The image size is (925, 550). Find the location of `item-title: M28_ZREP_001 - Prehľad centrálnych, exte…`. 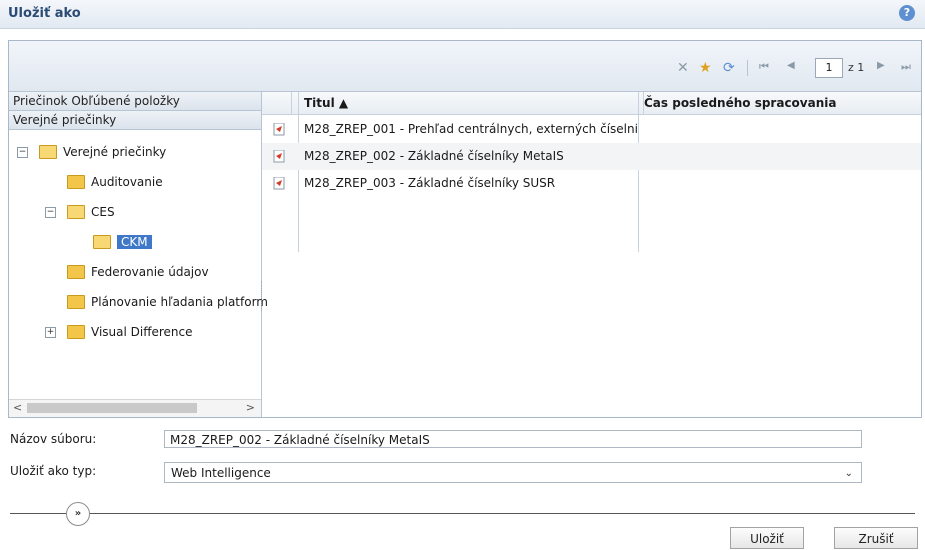

item-title: M28_ZREP_001 - Prehľad centrálnych, exte… is located at coordinates (470, 129).